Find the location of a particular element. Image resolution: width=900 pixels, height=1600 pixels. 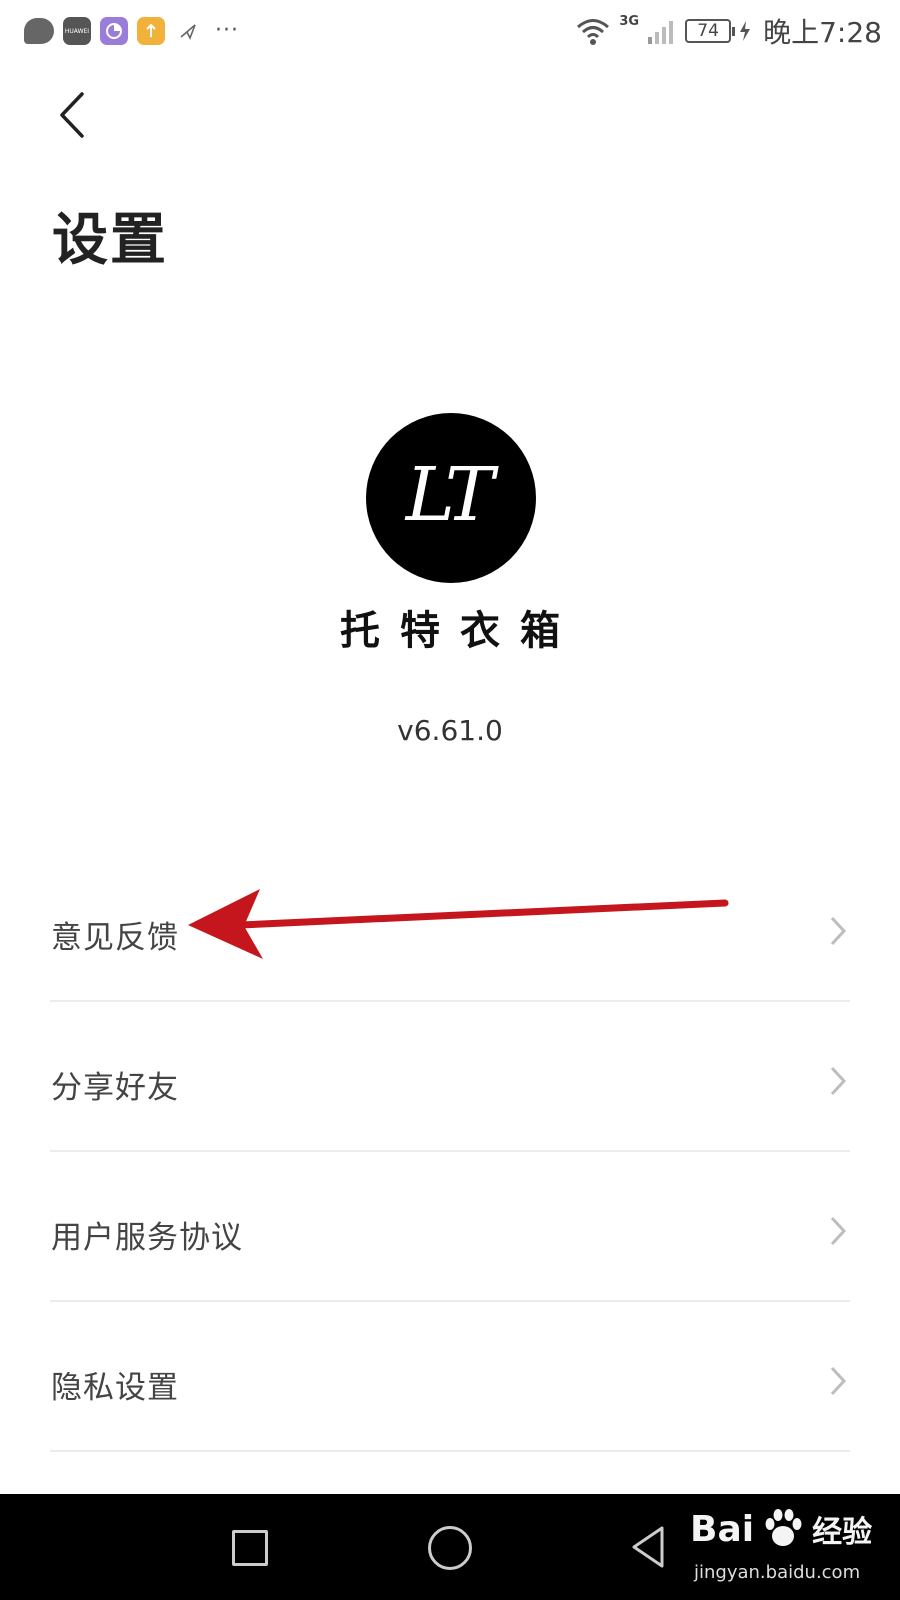

clock: 晚上7:28 is located at coordinates (822, 32).